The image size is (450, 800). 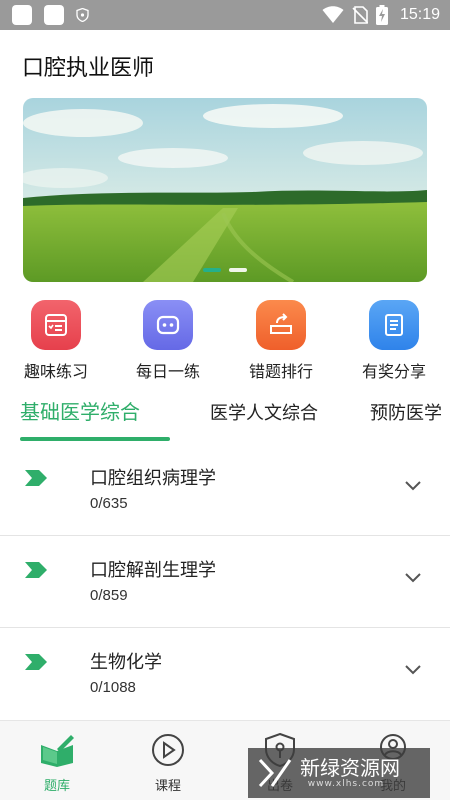 I want to click on fun-practice-button: 趣味练习, so click(x=56, y=341).